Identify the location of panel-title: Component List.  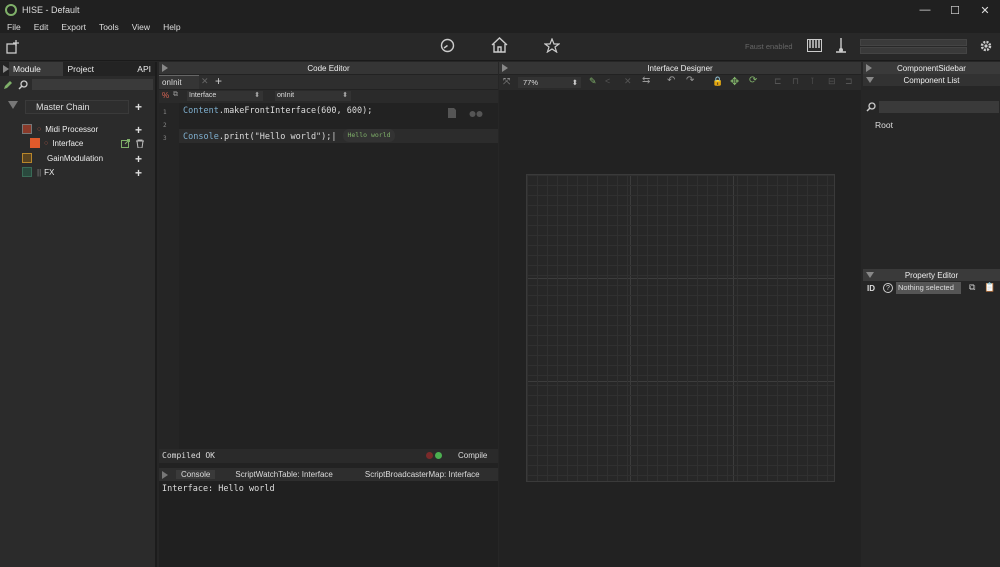
(931, 80).